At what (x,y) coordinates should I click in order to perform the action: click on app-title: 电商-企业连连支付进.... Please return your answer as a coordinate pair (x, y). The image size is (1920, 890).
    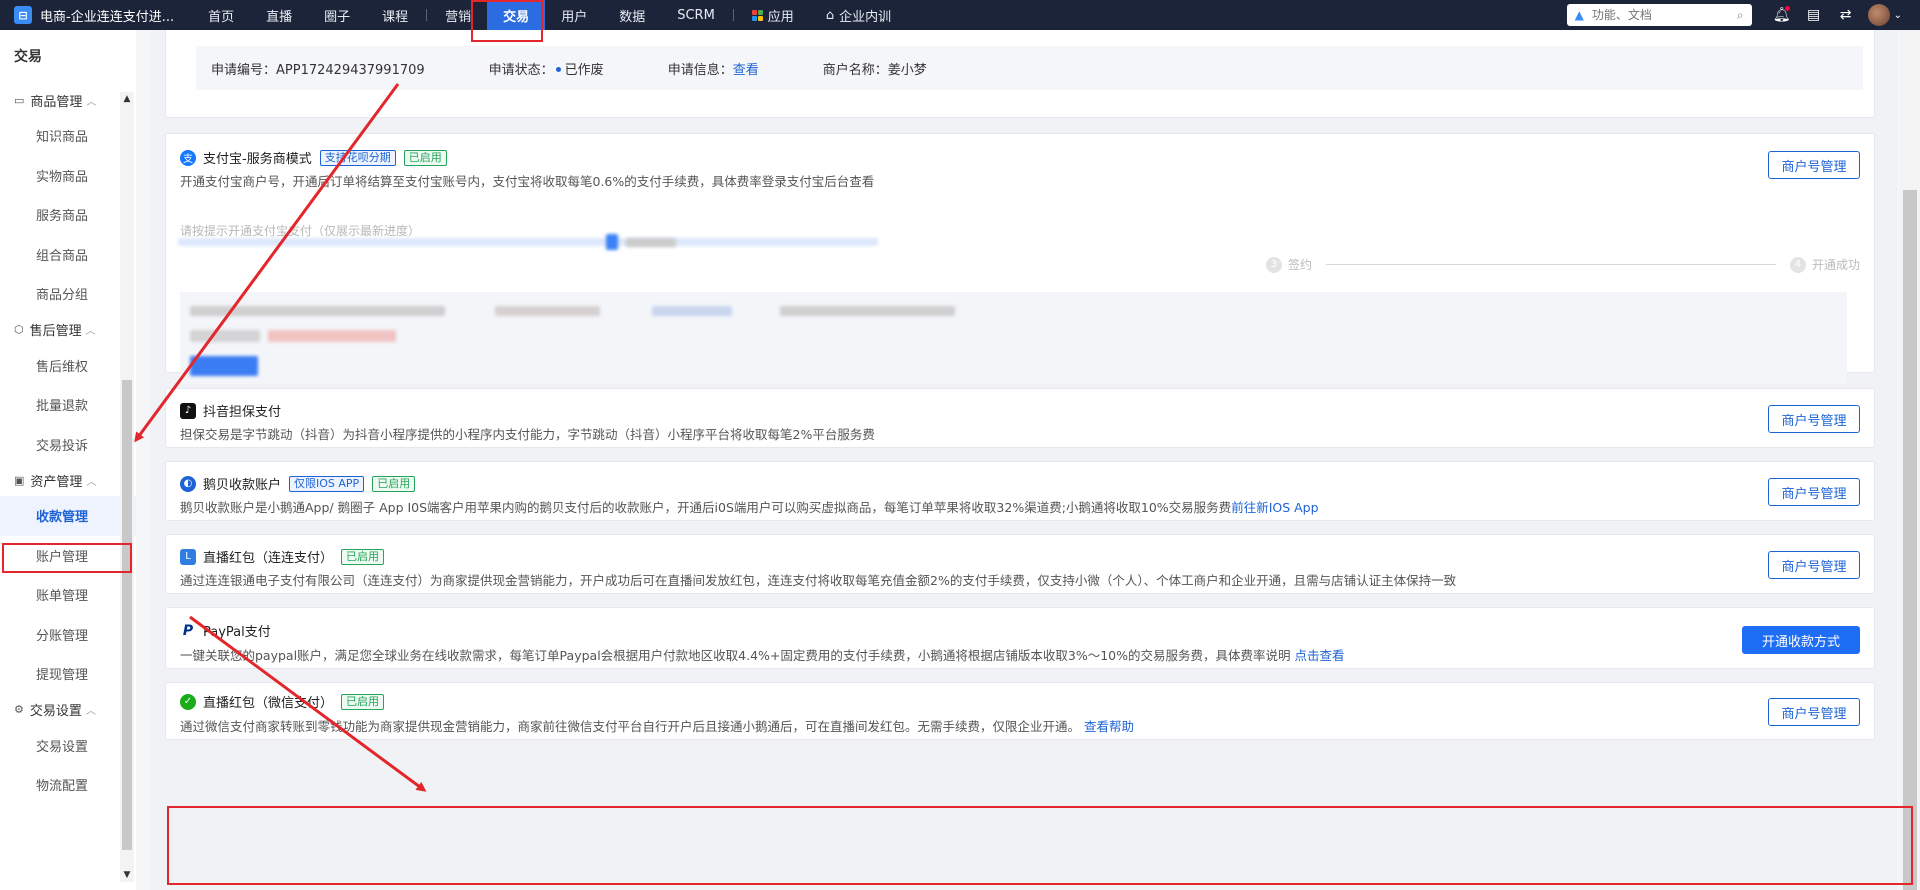
    Looking at the image, I should click on (107, 15).